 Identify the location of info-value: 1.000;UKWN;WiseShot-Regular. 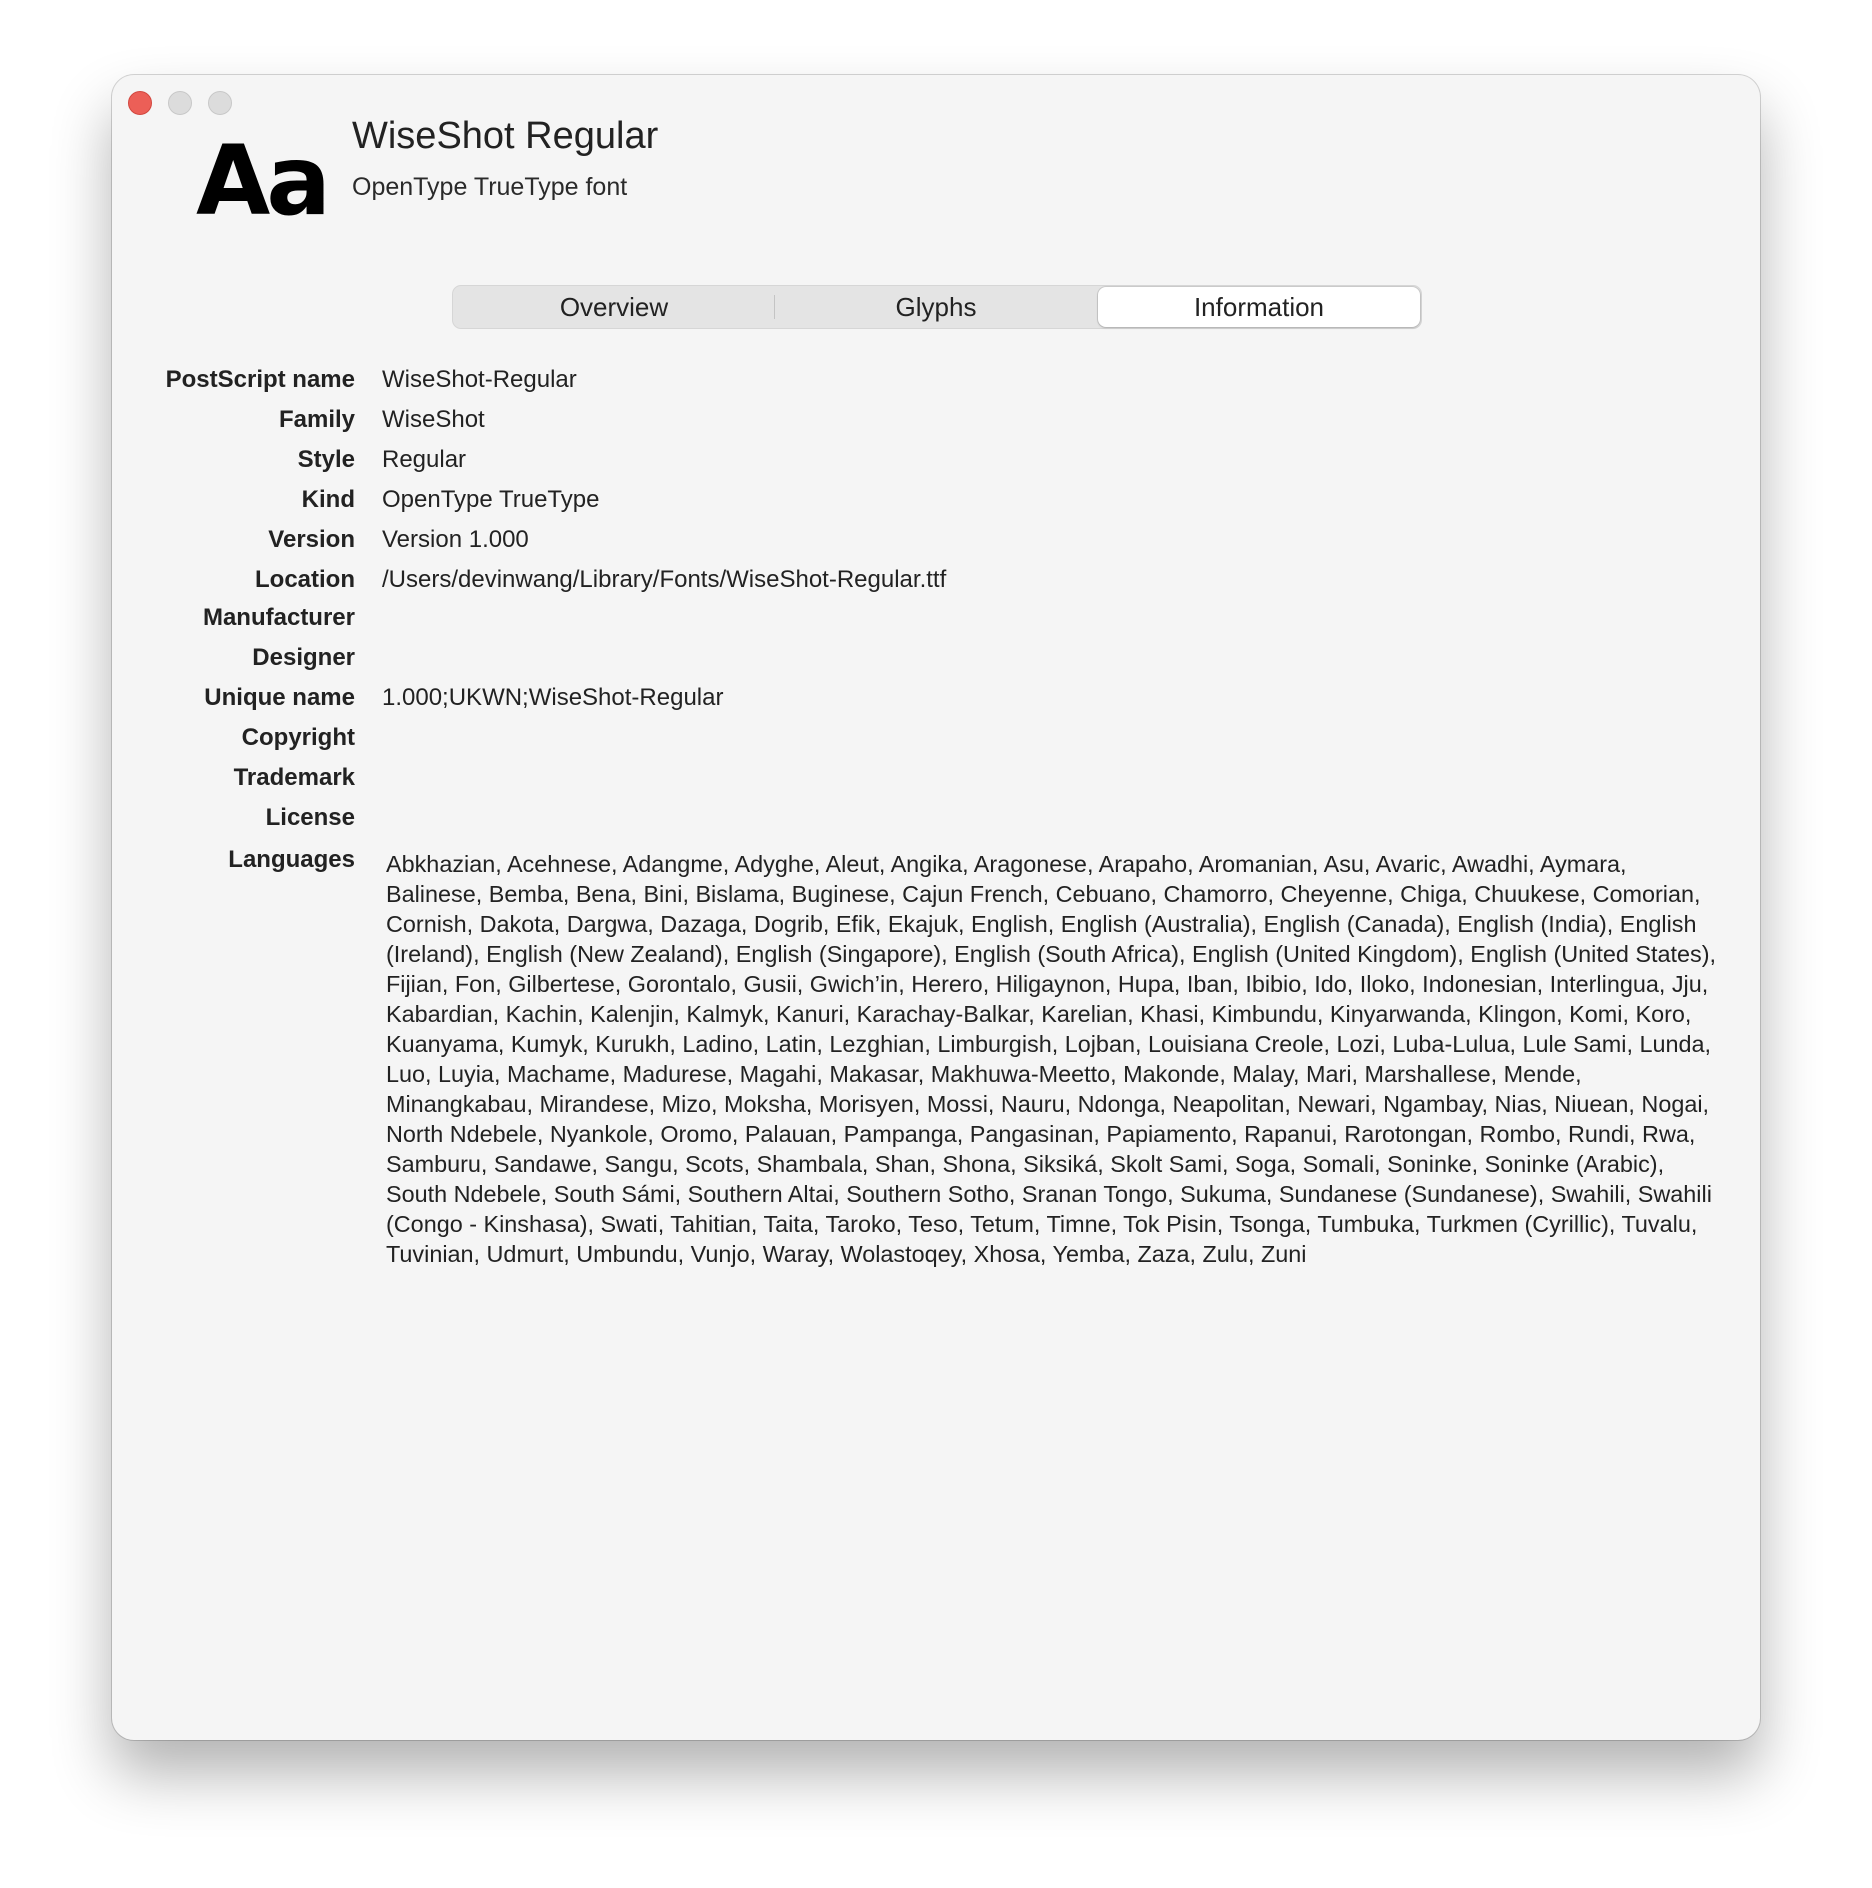
(553, 697).